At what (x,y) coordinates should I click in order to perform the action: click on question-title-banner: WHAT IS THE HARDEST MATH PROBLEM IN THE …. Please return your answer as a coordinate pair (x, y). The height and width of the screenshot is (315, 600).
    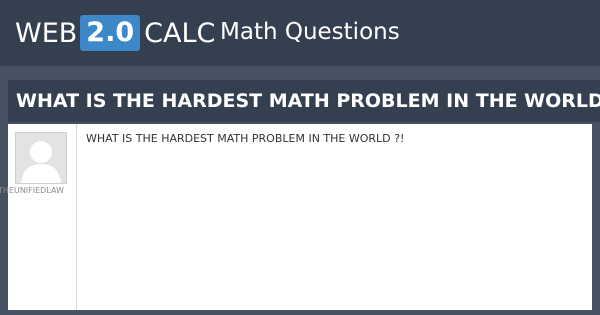
    Looking at the image, I should click on (304, 101).